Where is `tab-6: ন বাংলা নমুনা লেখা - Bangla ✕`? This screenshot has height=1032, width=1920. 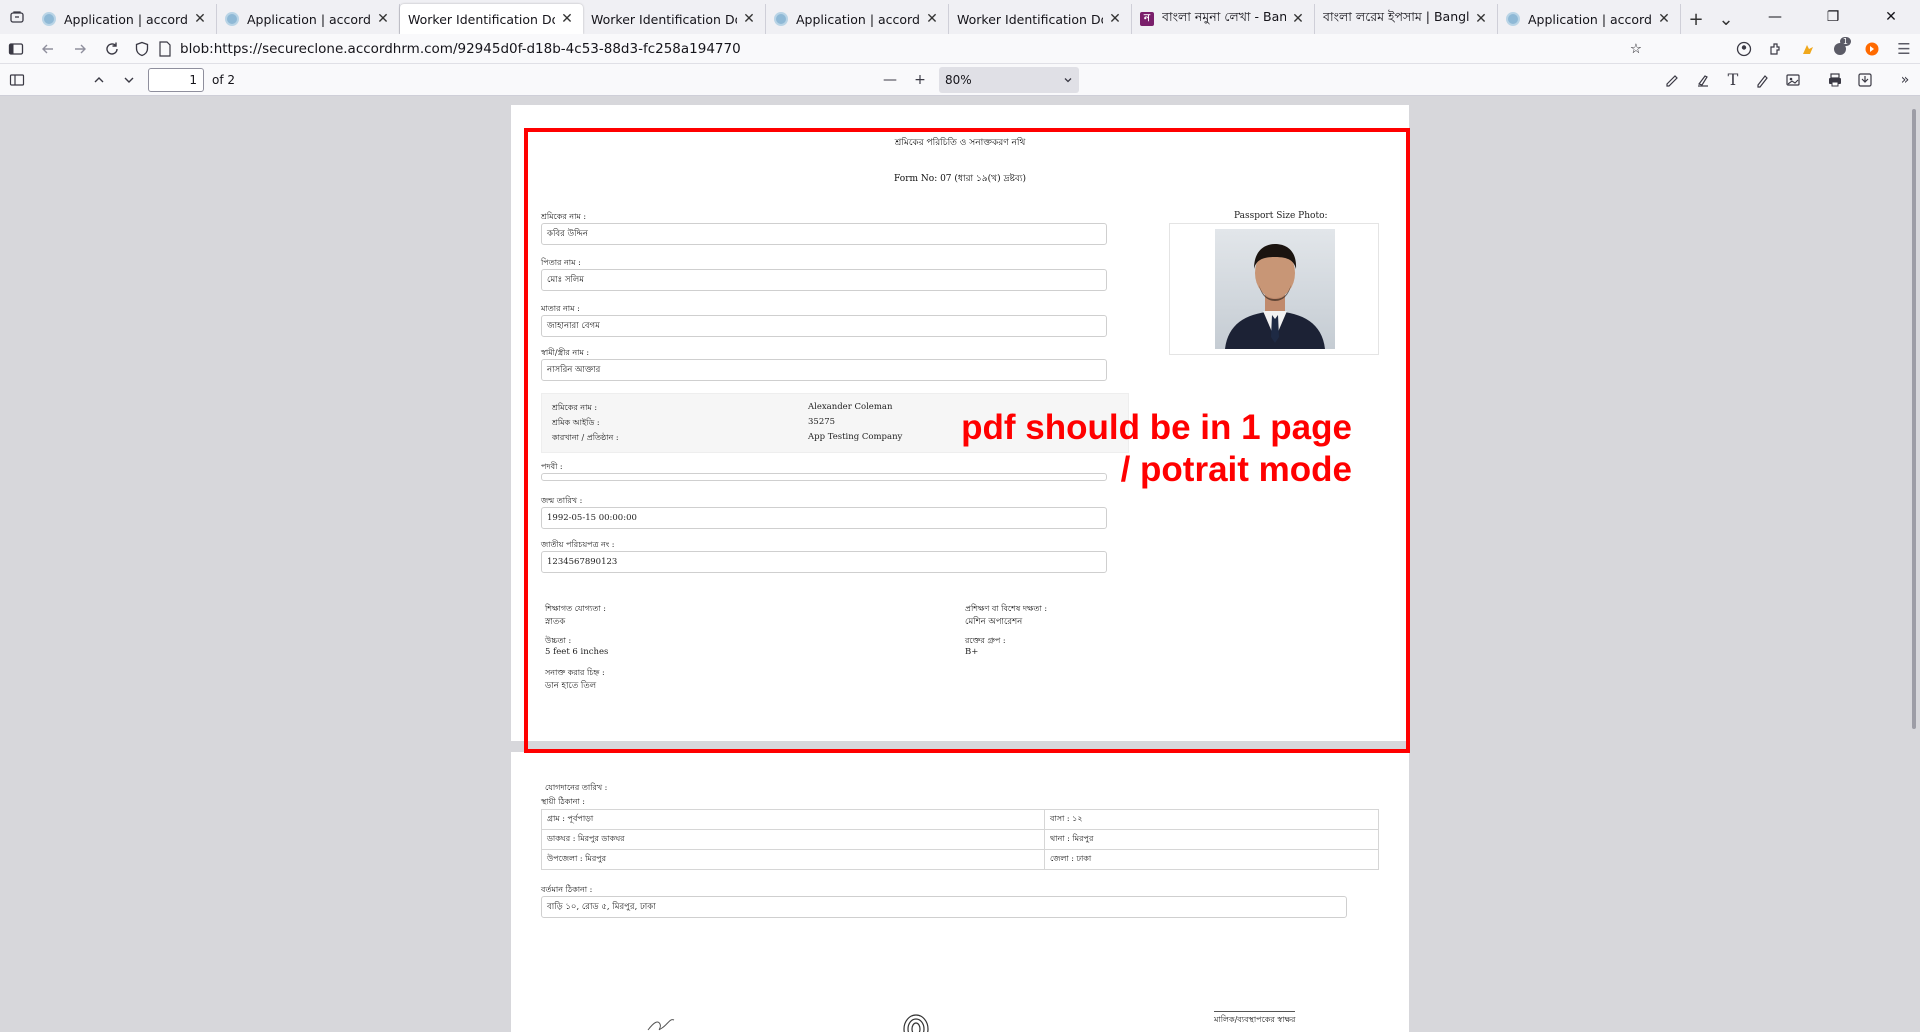
tab-6: ন বাংলা নমুনা লেখা - Bangla ✕ is located at coordinates (1223, 19).